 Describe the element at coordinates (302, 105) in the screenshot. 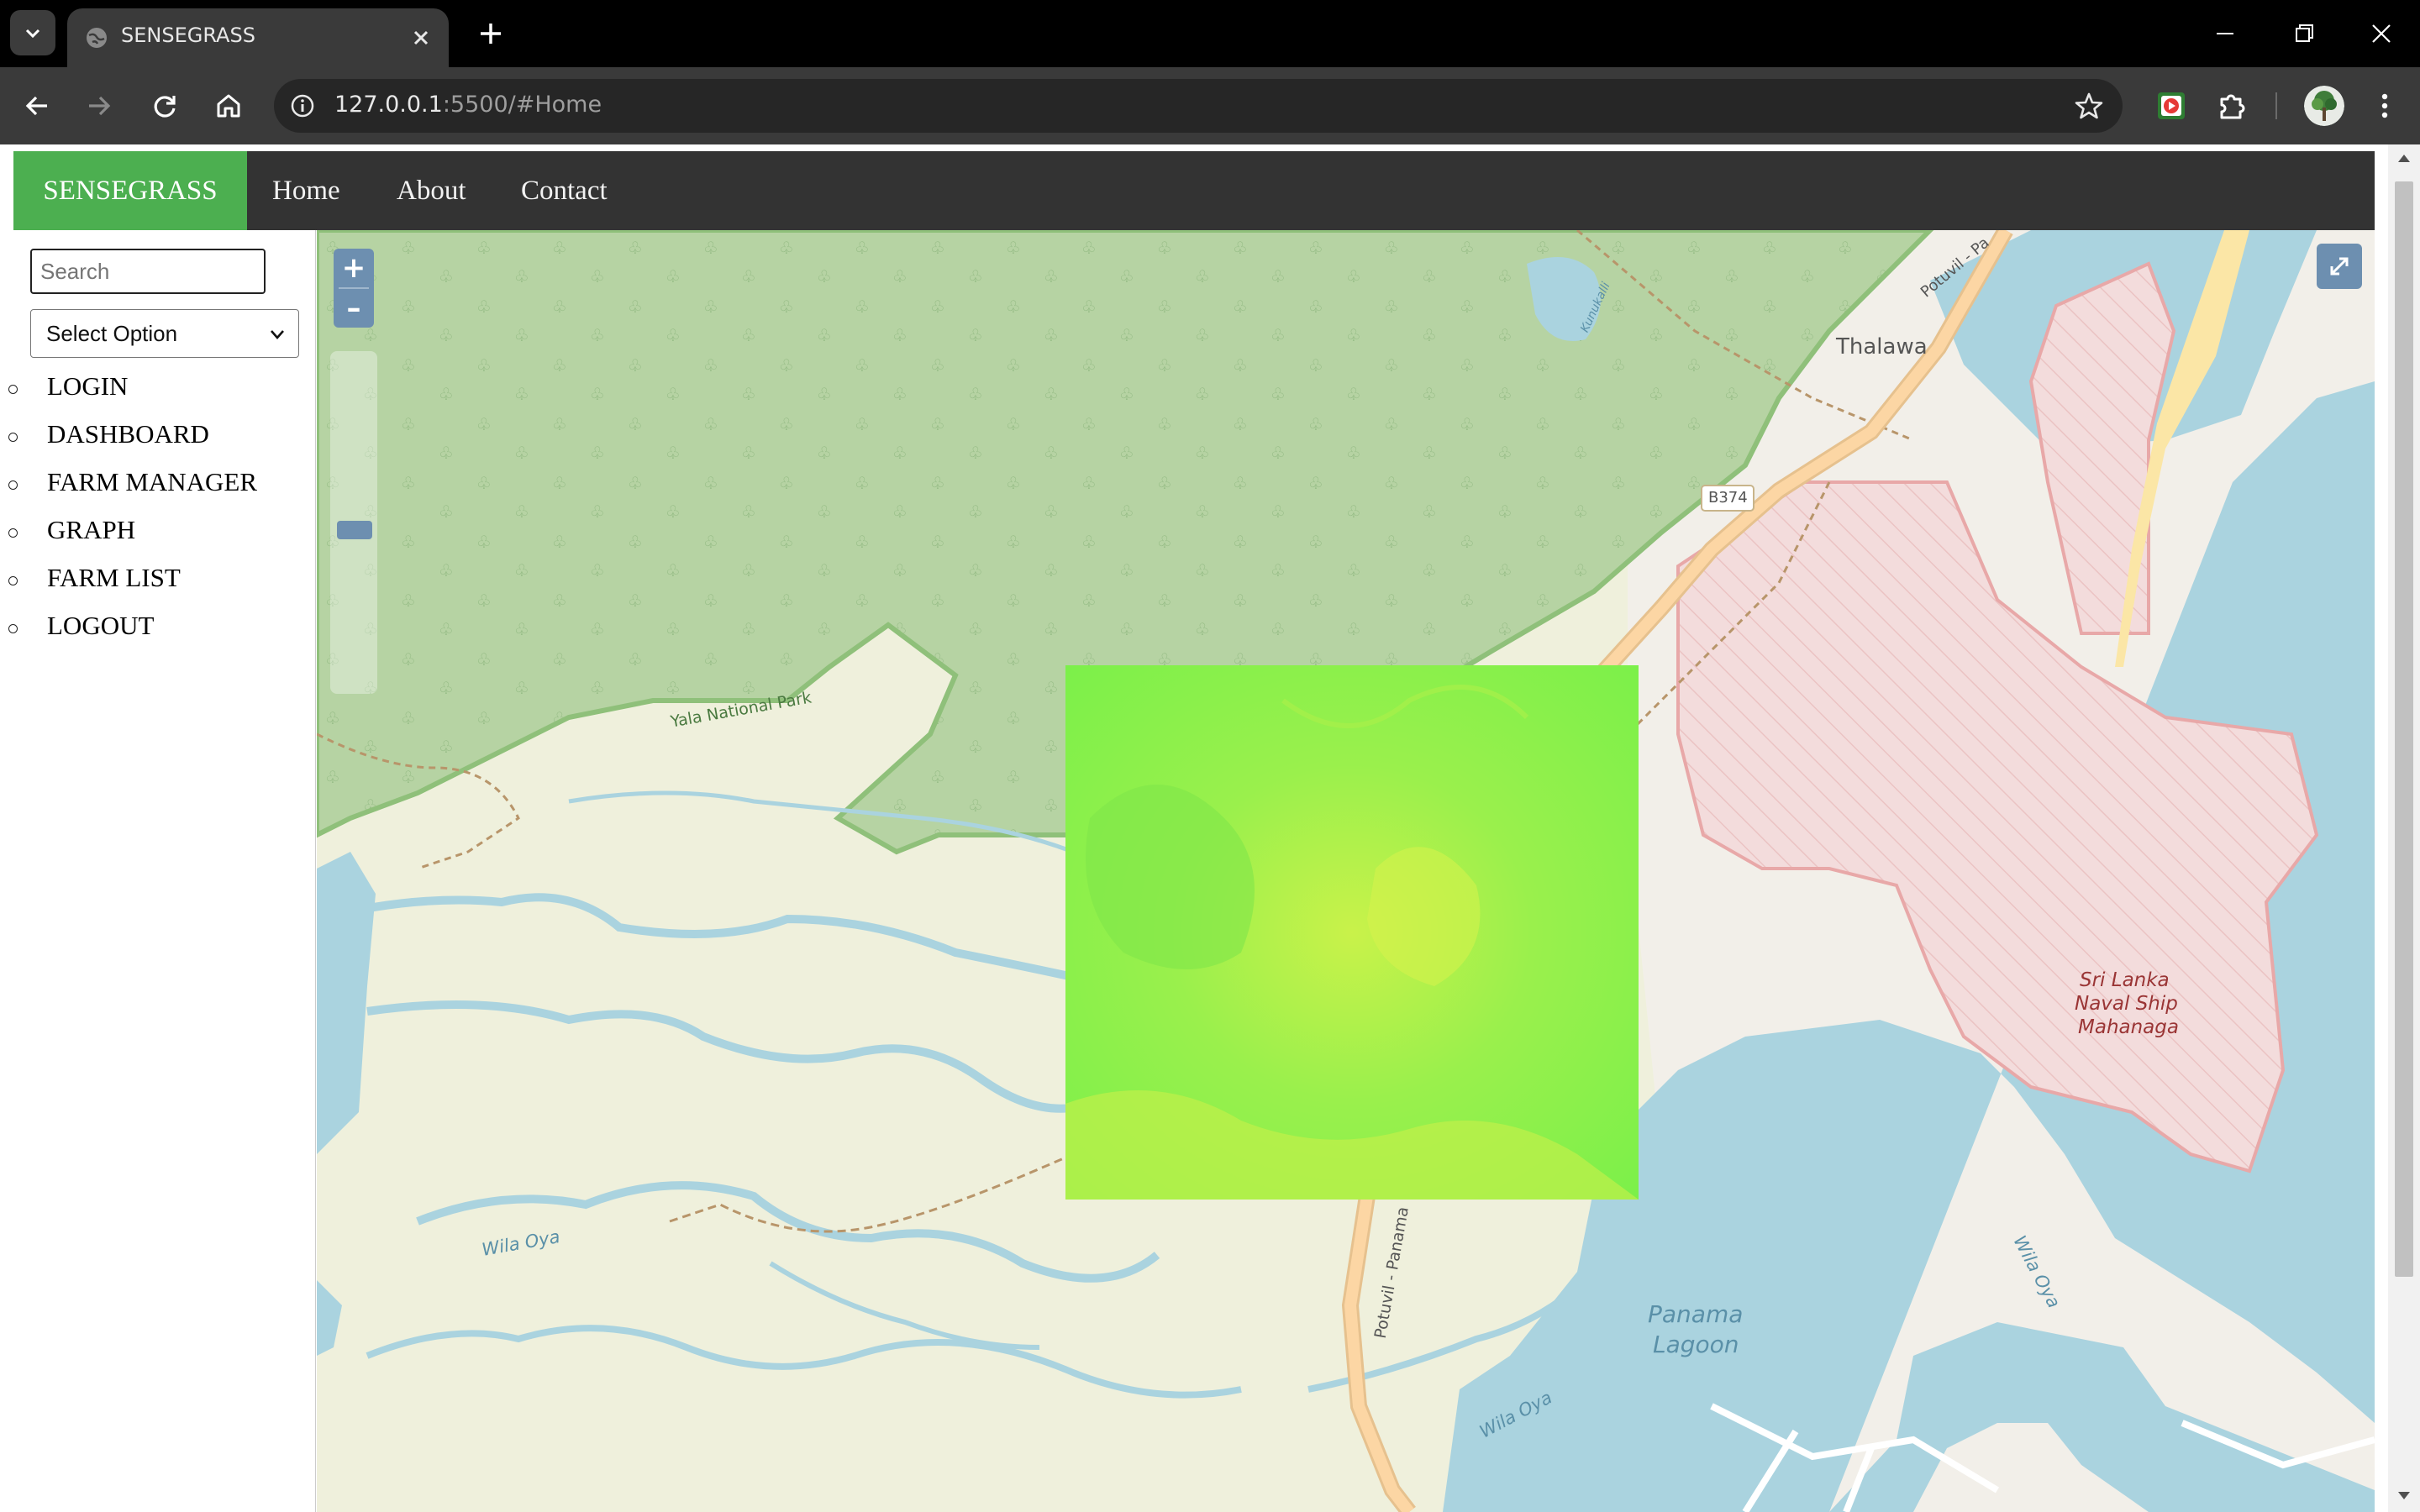

I see `site-info-icon` at that location.